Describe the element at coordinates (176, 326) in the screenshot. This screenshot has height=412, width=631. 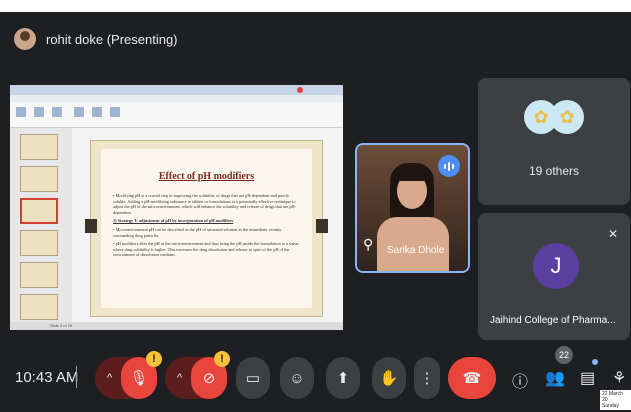
I see `ppt-statusbar: Slide 3 of 20` at that location.